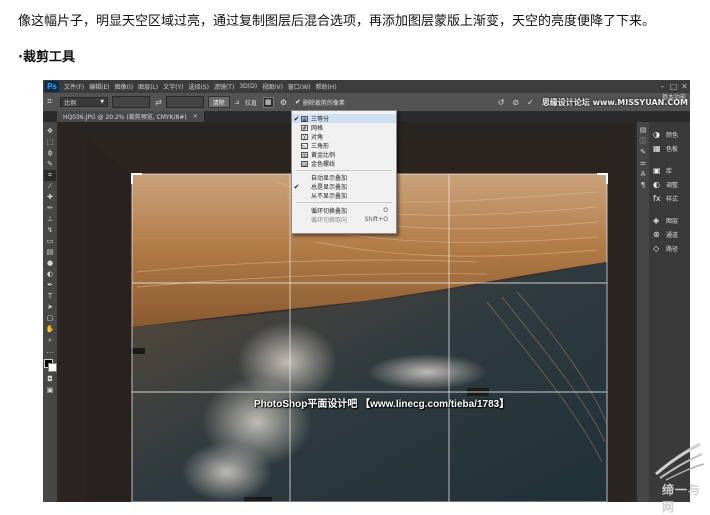  What do you see at coordinates (84, 102) in the screenshot?
I see `ratio-select: 比例 ▼` at bounding box center [84, 102].